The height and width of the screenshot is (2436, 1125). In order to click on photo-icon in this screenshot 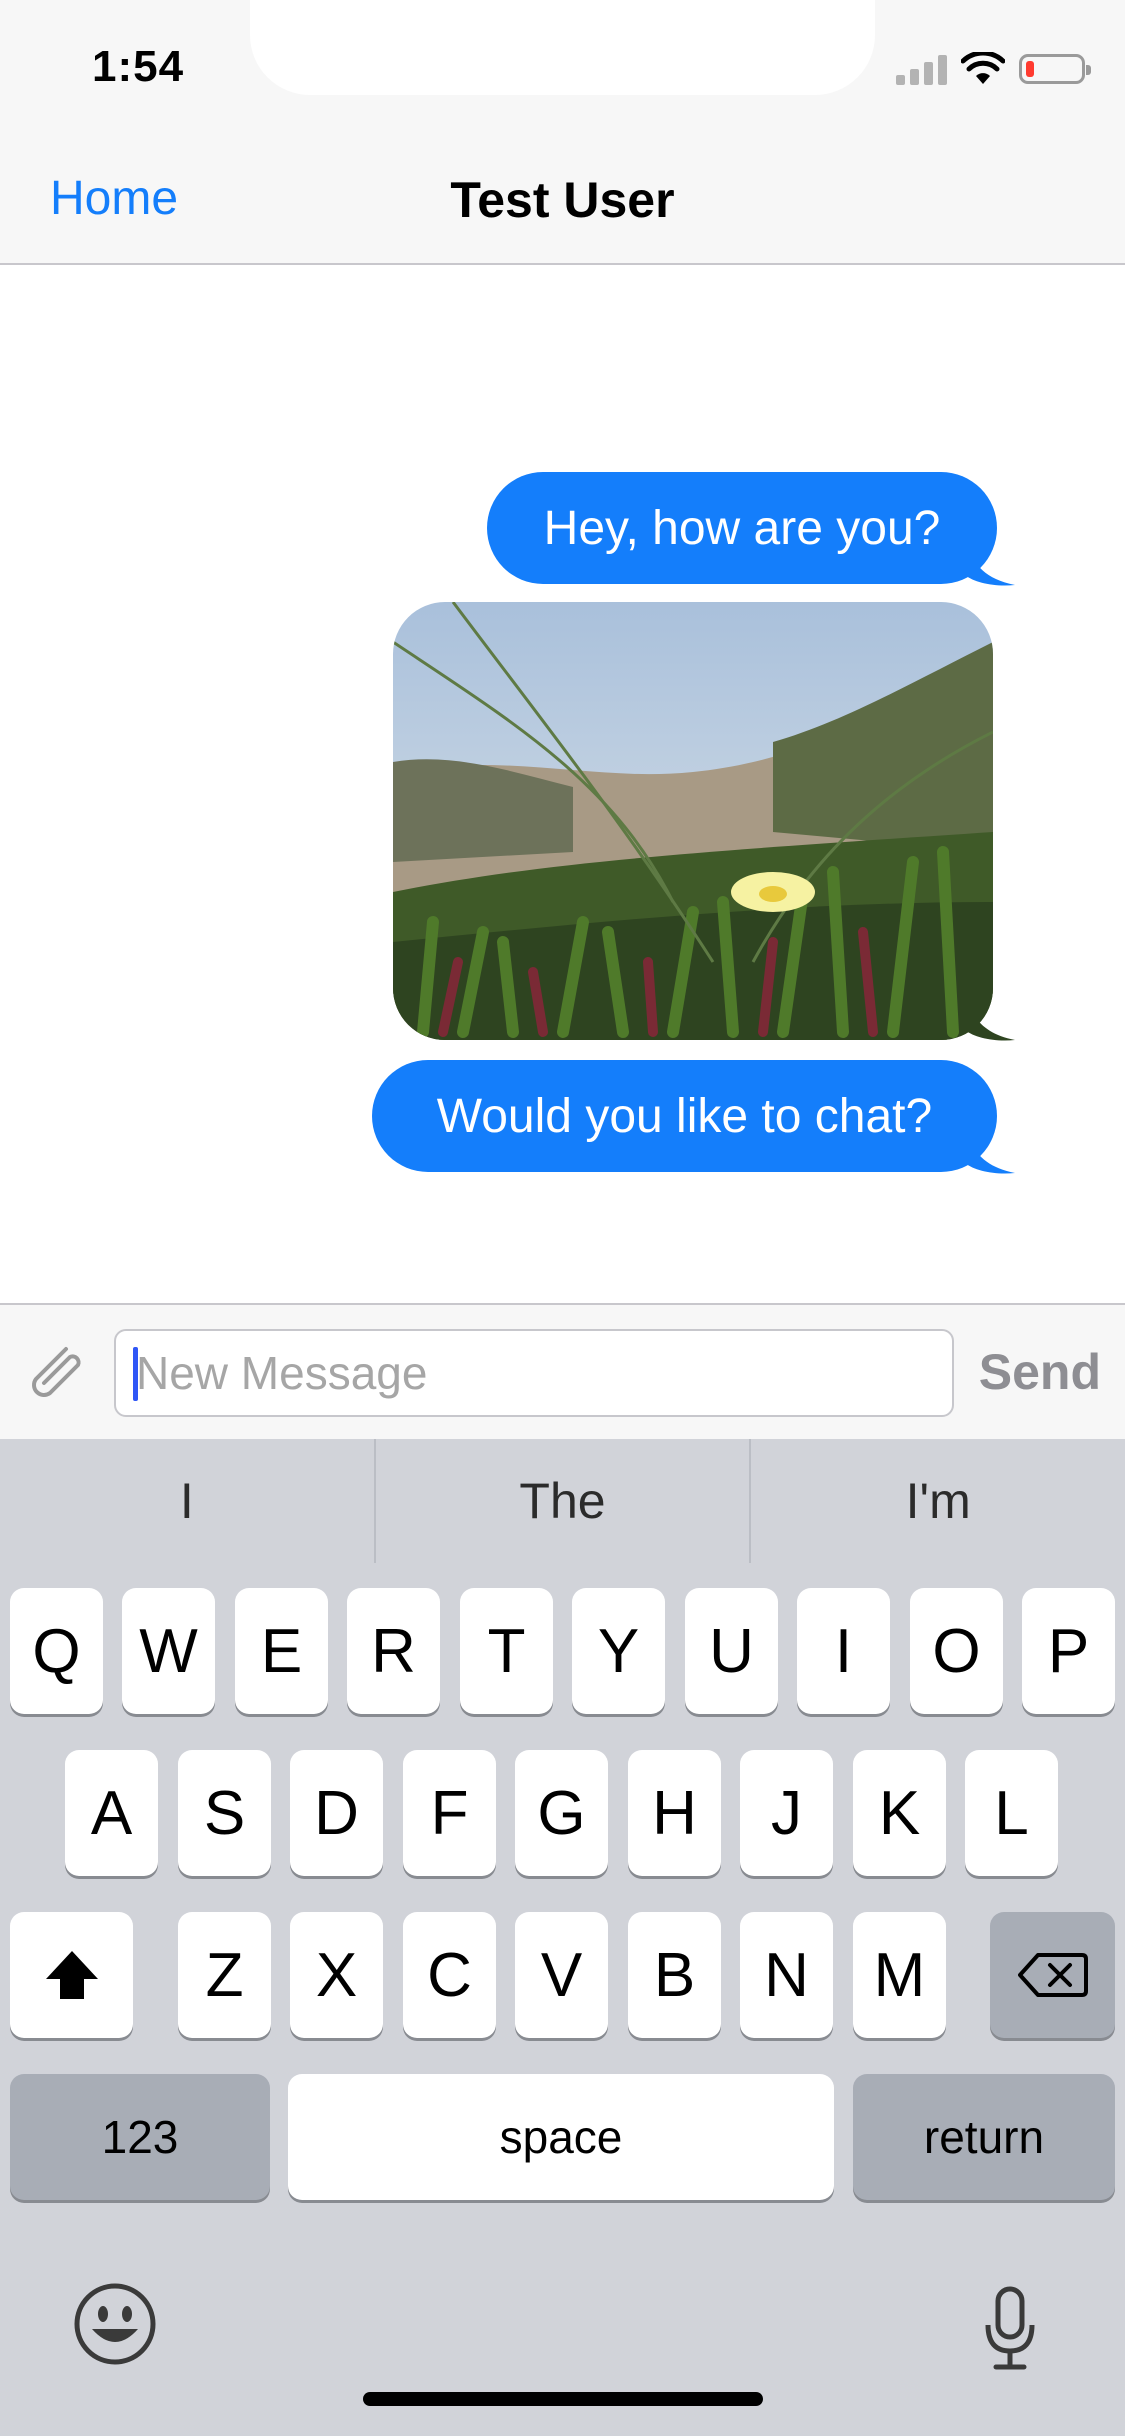, I will do `click(693, 821)`.